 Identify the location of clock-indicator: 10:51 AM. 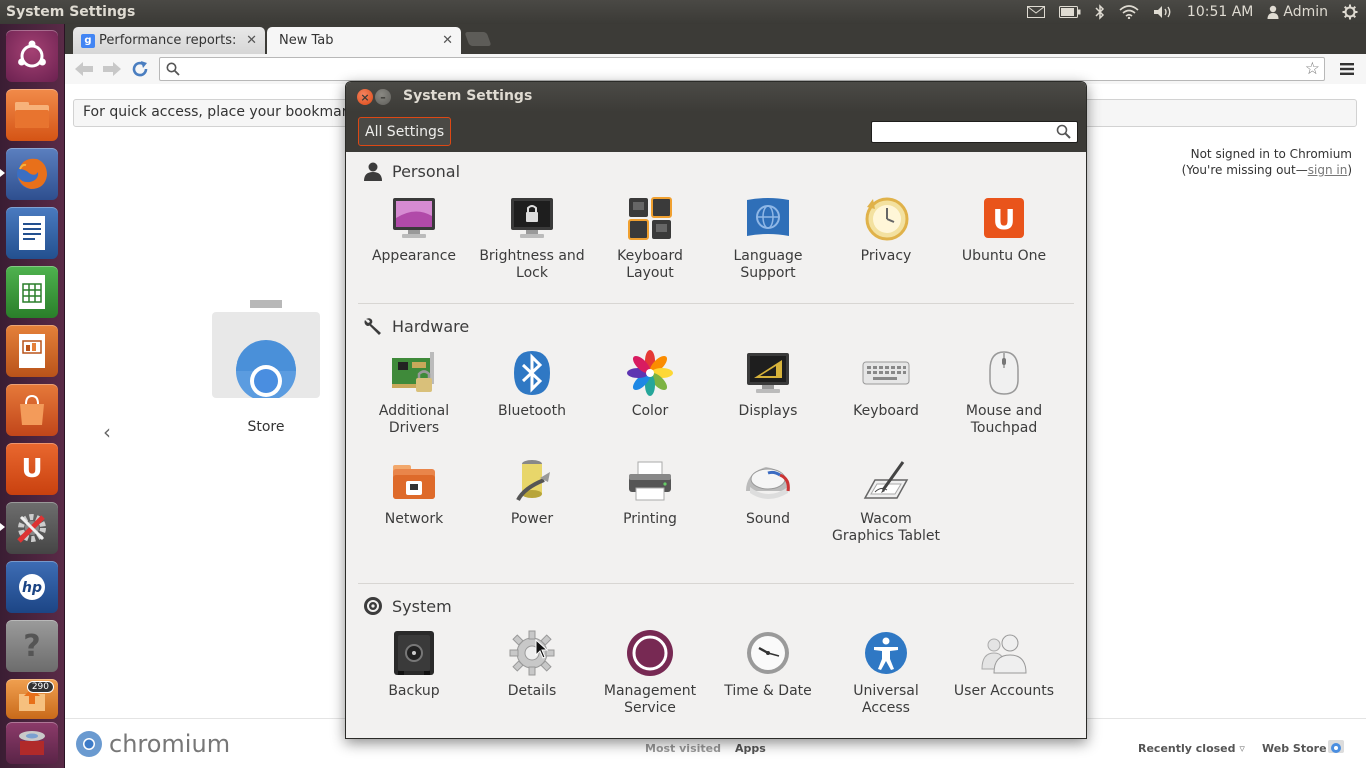
(1220, 12).